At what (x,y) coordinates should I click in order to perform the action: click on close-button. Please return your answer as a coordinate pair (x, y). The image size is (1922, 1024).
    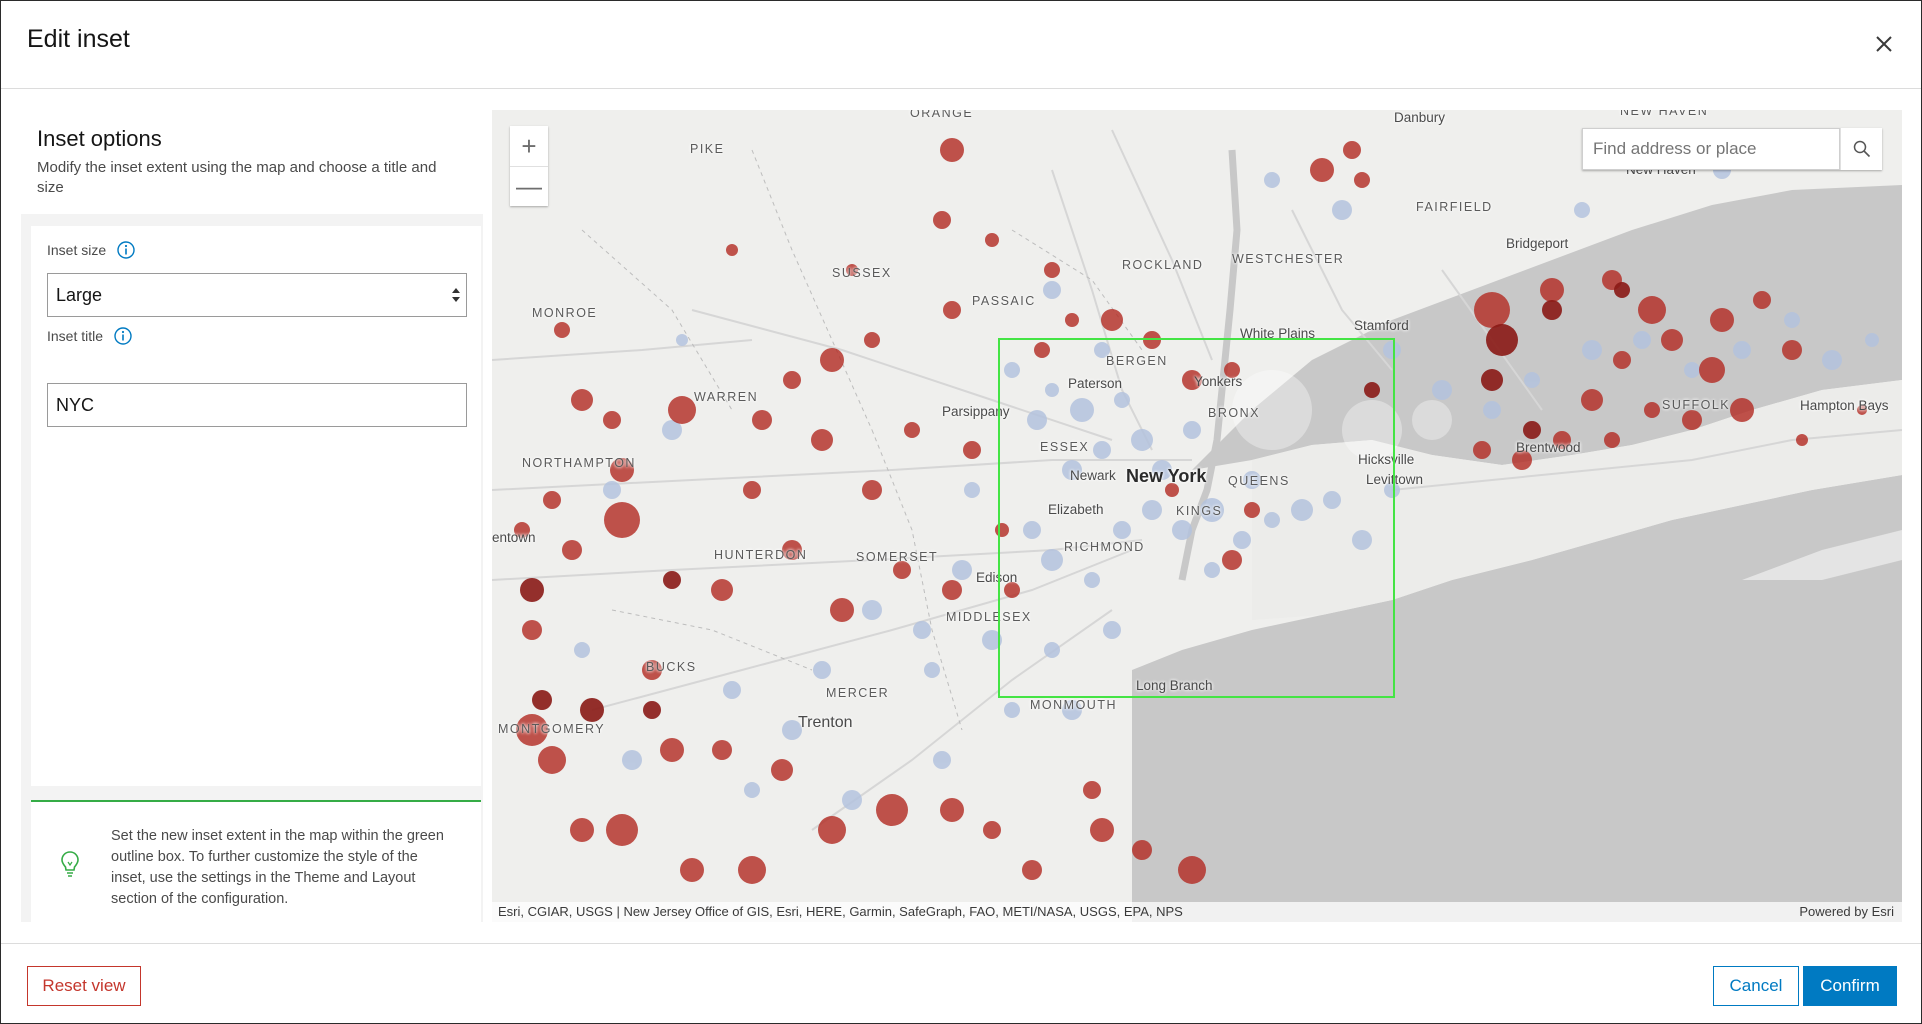
    Looking at the image, I should click on (1884, 44).